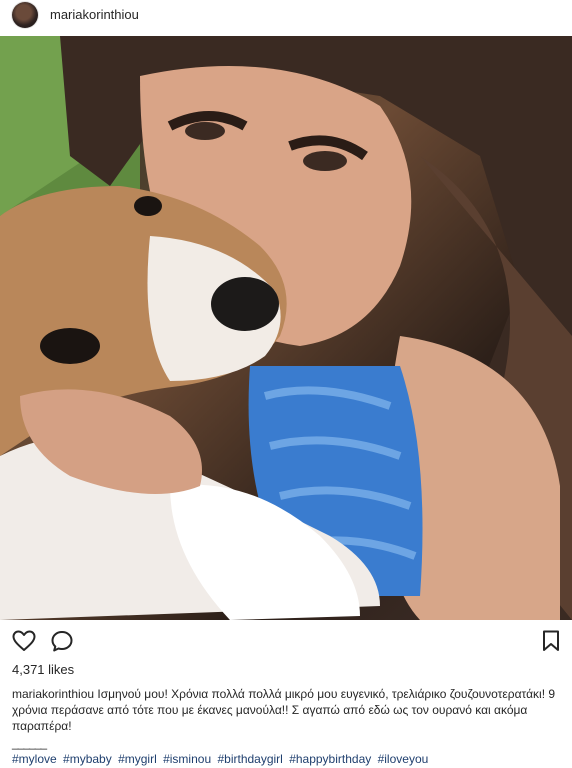 The width and height of the screenshot is (572, 768). I want to click on header-username: mariakorinthiou, so click(94, 14).